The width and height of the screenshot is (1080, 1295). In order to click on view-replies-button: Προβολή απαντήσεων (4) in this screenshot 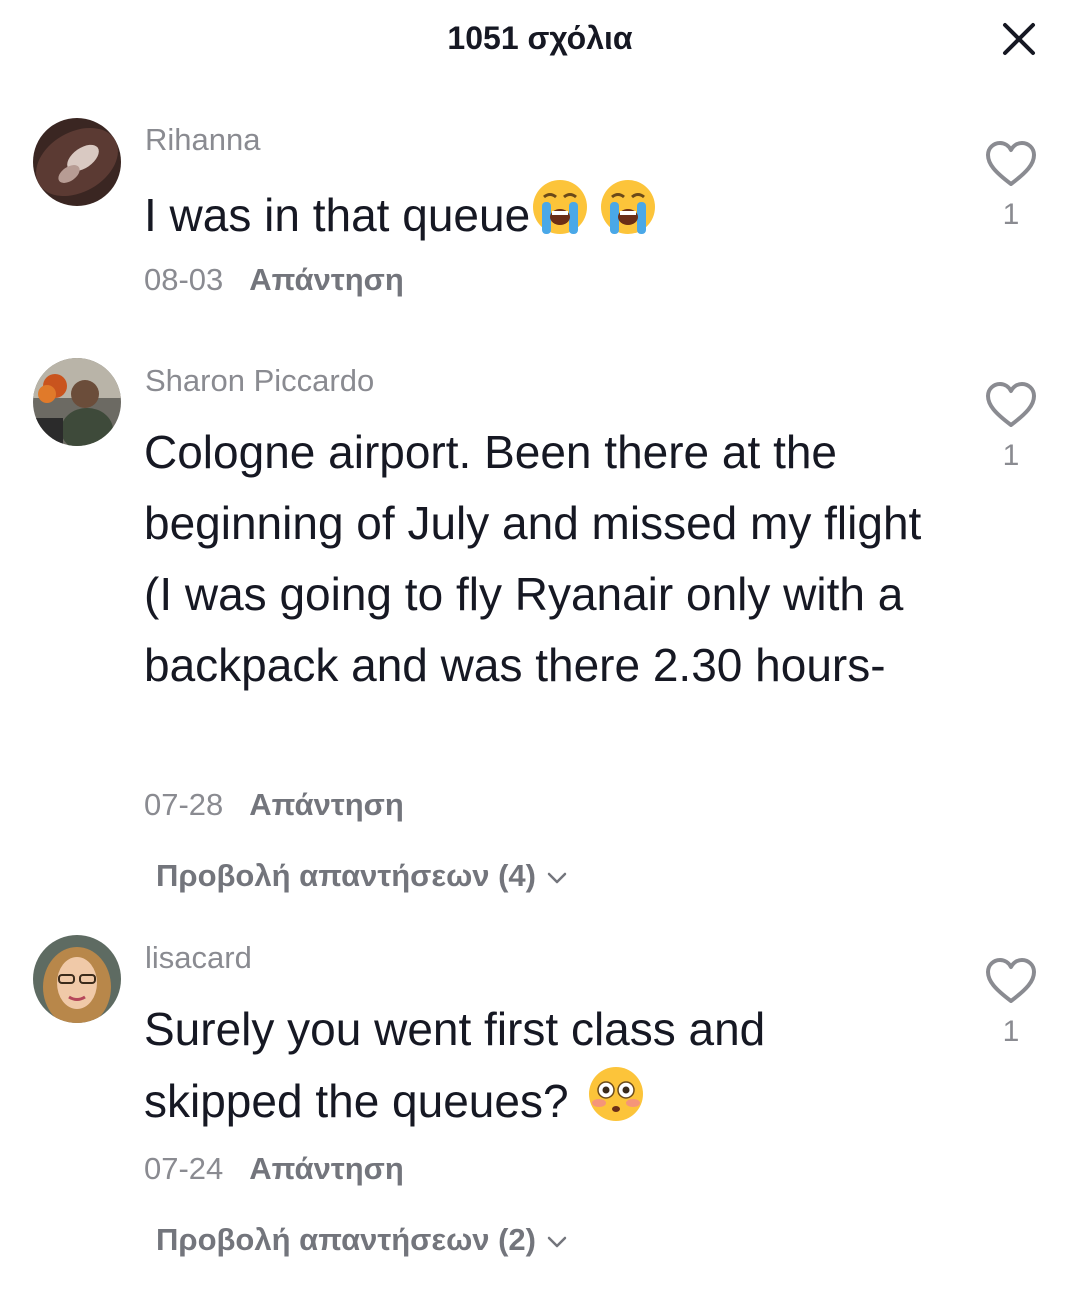, I will do `click(362, 876)`.